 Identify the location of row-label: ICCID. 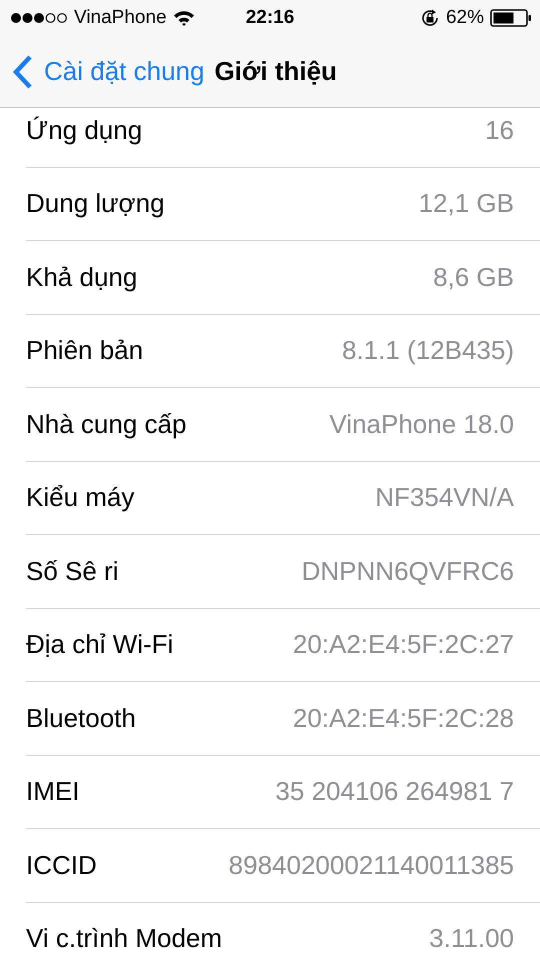
(61, 865).